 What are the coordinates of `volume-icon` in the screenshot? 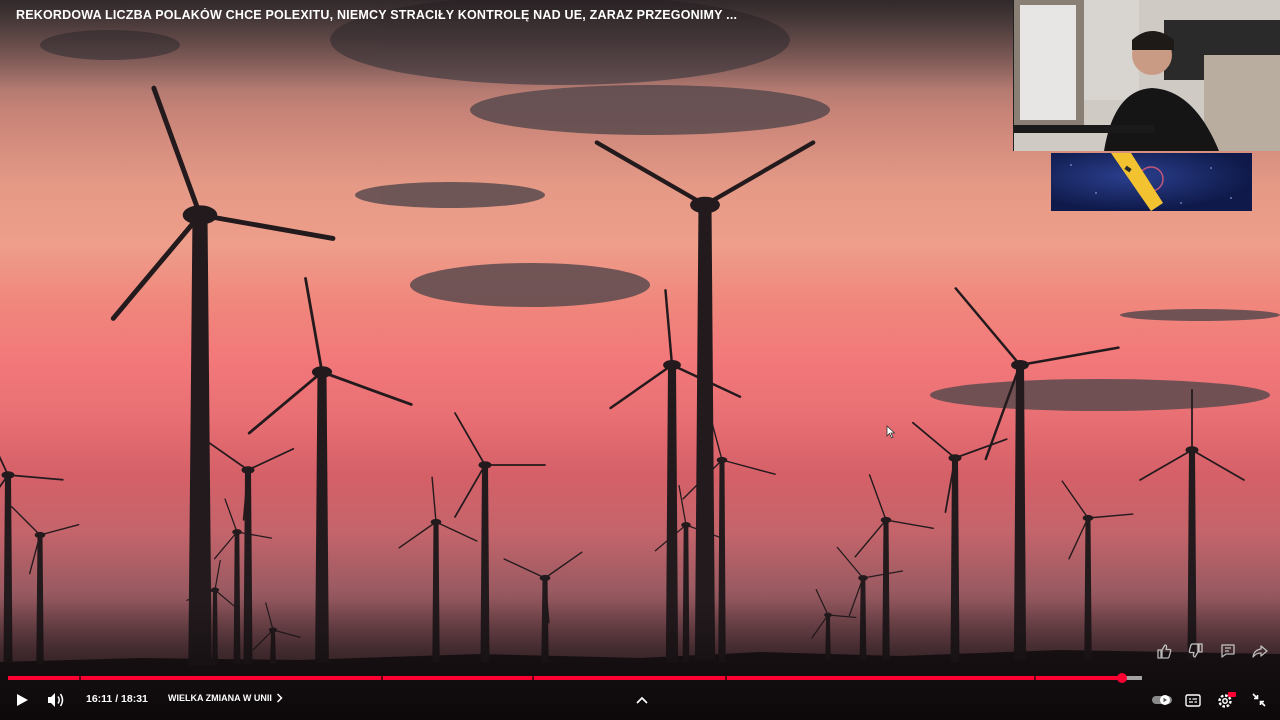 It's located at (56, 700).